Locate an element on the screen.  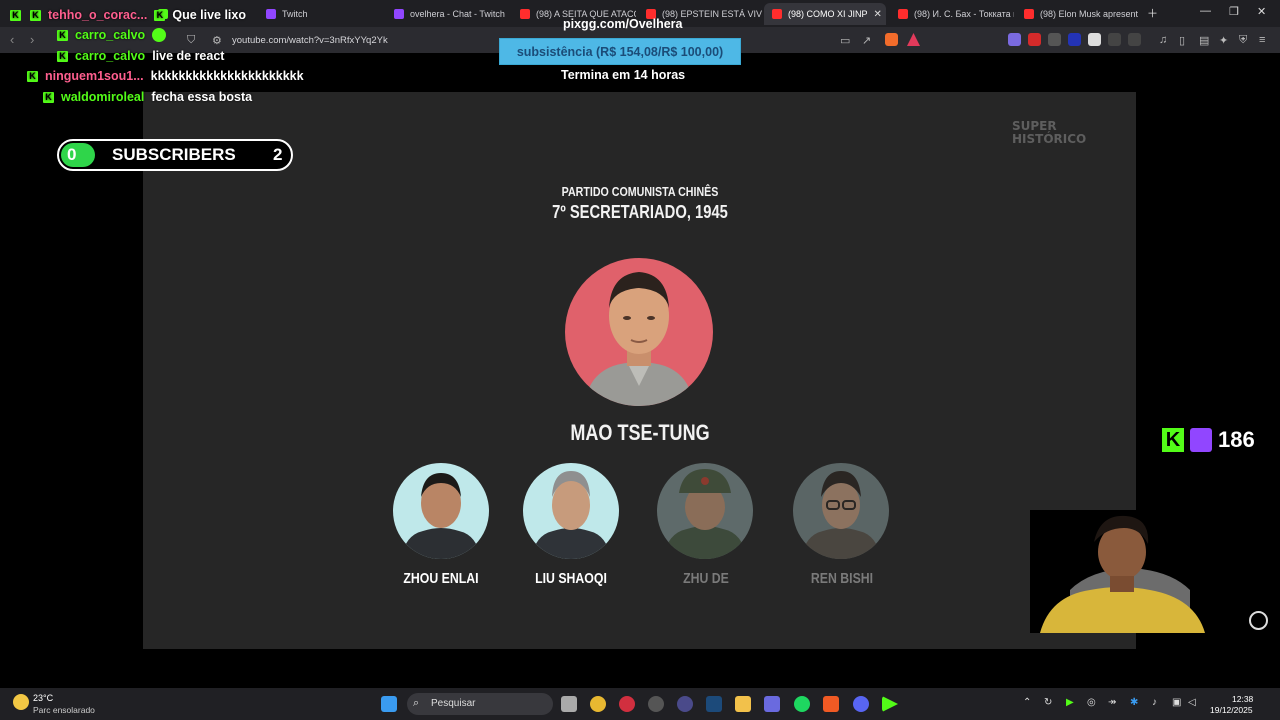
cast-icon: ▭ is located at coordinates (845, 40).